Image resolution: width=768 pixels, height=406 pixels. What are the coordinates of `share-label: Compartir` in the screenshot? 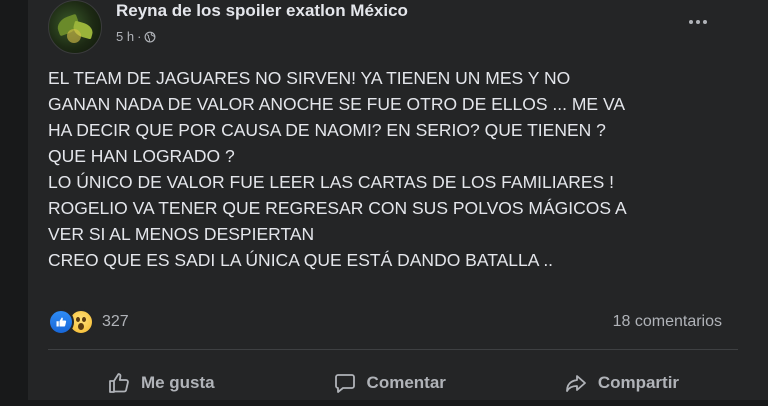 It's located at (638, 382).